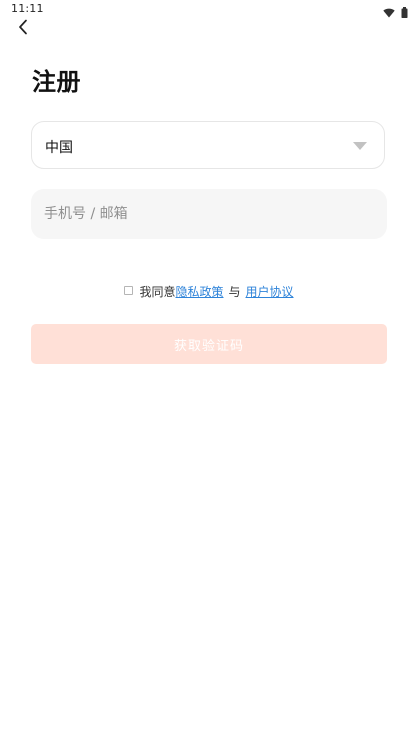 This screenshot has height=744, width=418. What do you see at coordinates (209, 344) in the screenshot?
I see `get-code-button: 获取验证码` at bounding box center [209, 344].